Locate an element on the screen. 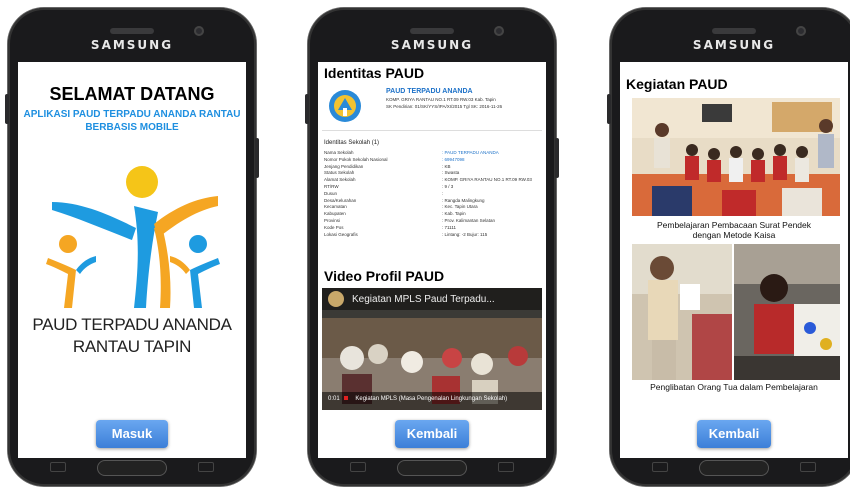 The image size is (850, 492). row-key: Nomor Pokok Sekolah Nasional is located at coordinates (356, 159).